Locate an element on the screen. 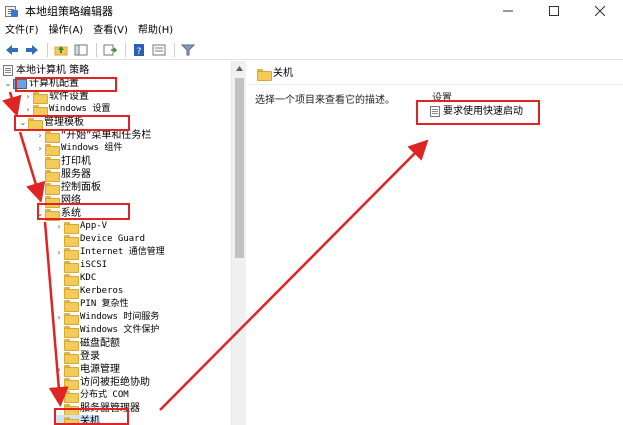 The width and height of the screenshot is (623, 425). close-icon is located at coordinates (600, 11).